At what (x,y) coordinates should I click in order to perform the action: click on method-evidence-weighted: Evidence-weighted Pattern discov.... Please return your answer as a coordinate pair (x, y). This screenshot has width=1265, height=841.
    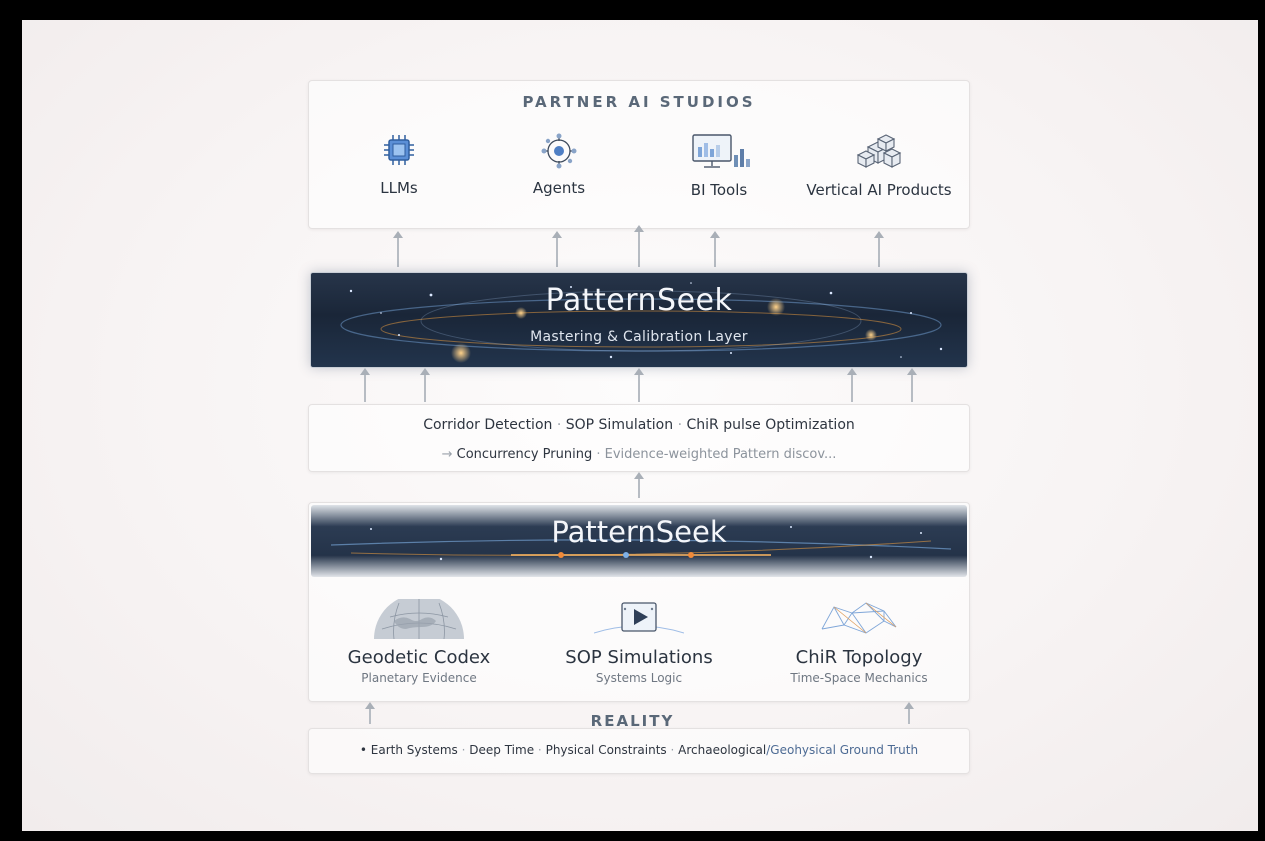
    Looking at the image, I should click on (720, 454).